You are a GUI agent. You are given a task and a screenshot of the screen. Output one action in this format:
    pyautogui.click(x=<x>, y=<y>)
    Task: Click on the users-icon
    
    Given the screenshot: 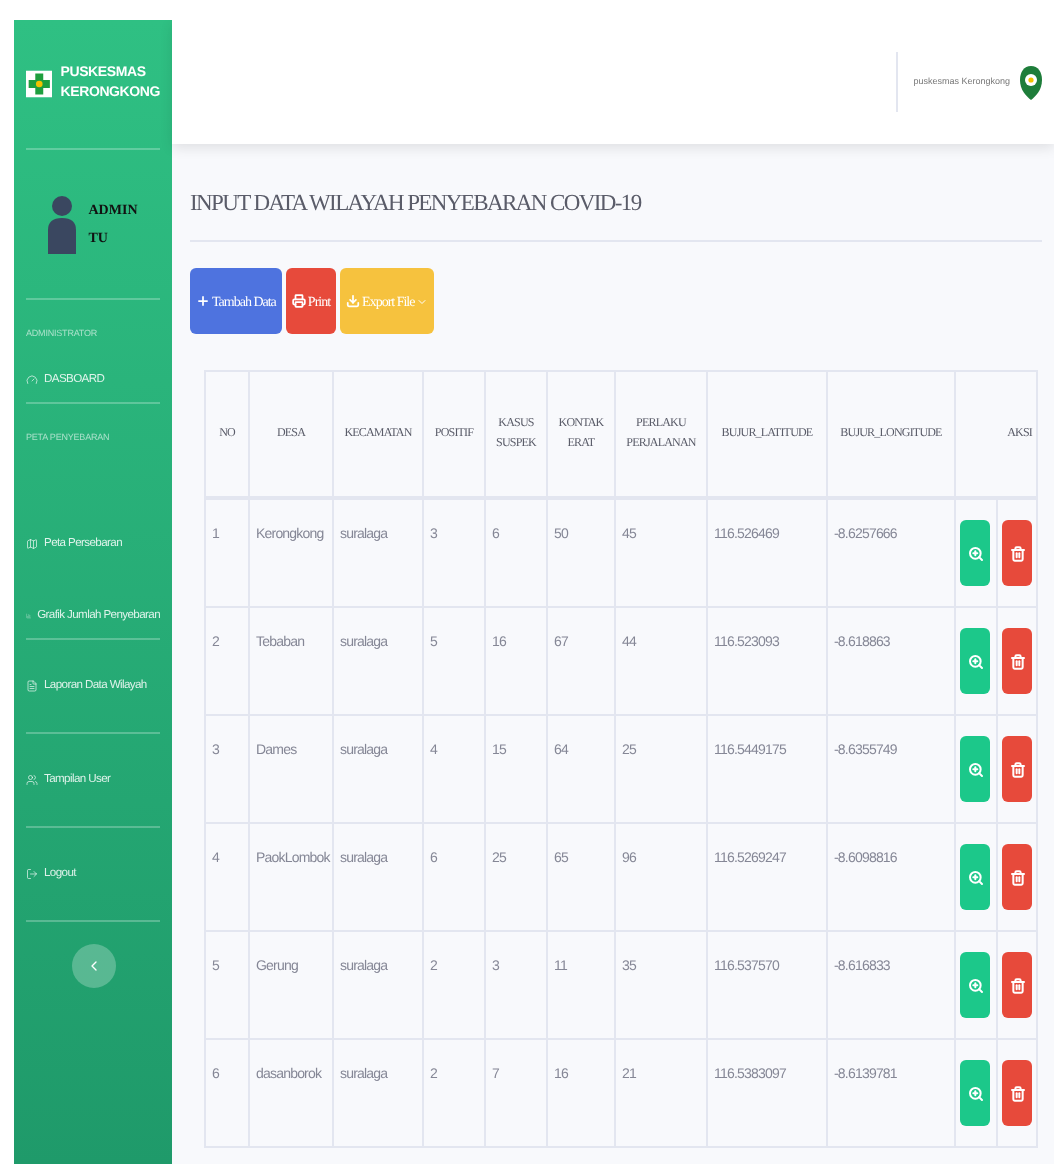 What is the action you would take?
    pyautogui.click(x=32, y=780)
    